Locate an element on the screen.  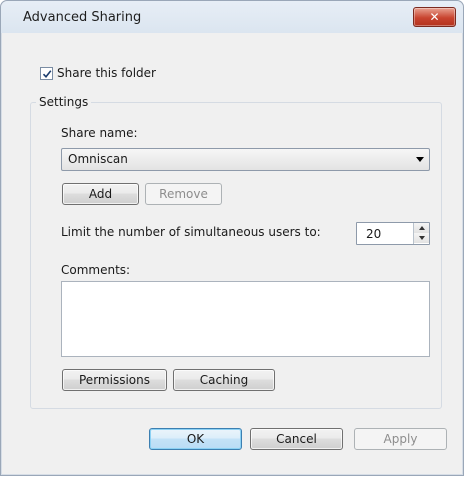
share-folder-label: Share this folder is located at coordinates (106, 73).